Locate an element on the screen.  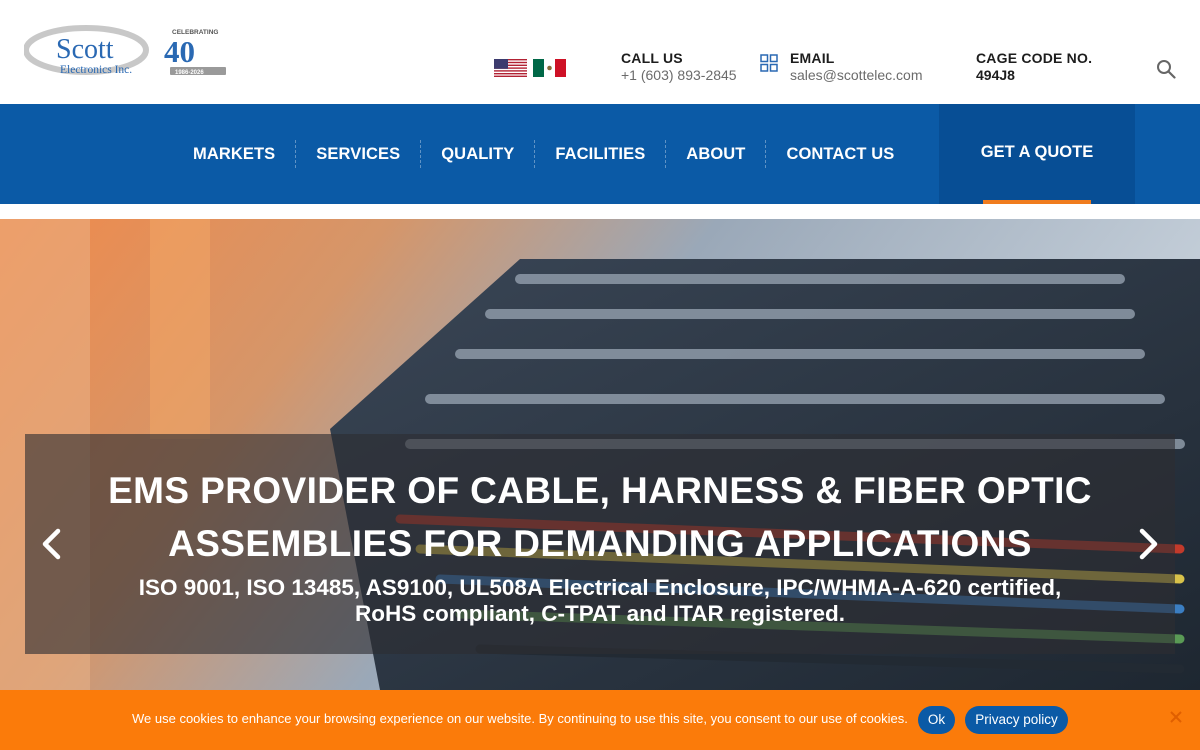
call-us-title: CALL US is located at coordinates (652, 58).